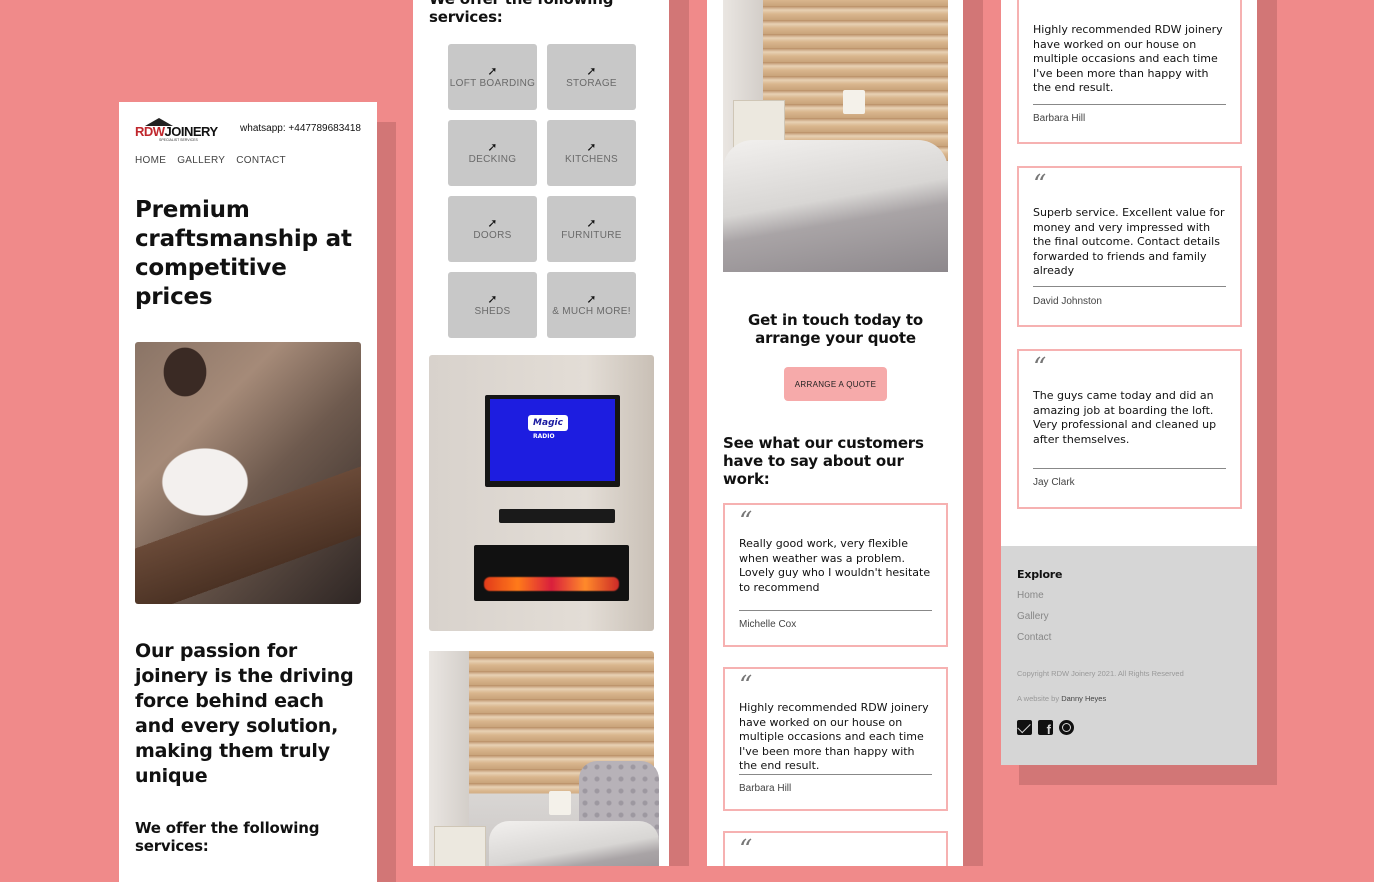 The width and height of the screenshot is (1374, 882). I want to click on whatsapp-icon, so click(1066, 727).